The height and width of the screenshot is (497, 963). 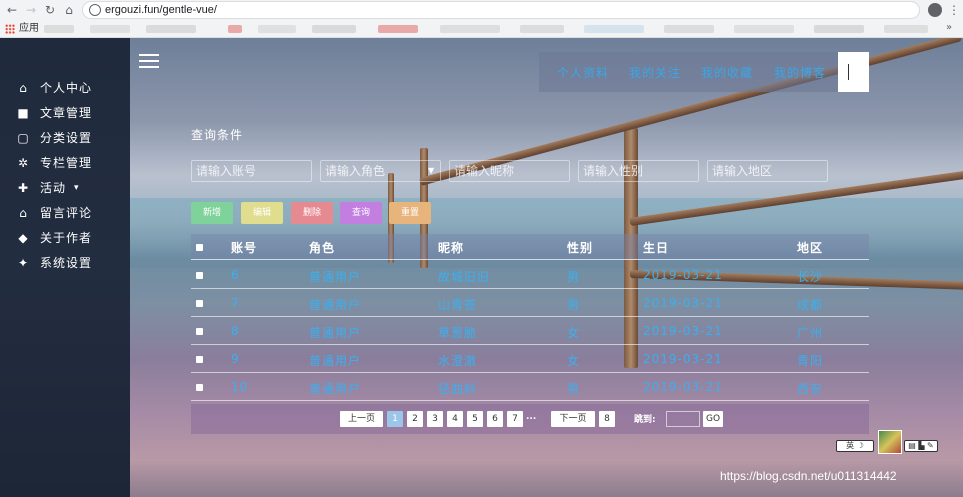 What do you see at coordinates (935, 10) in the screenshot?
I see `profile-avatar-icon` at bounding box center [935, 10].